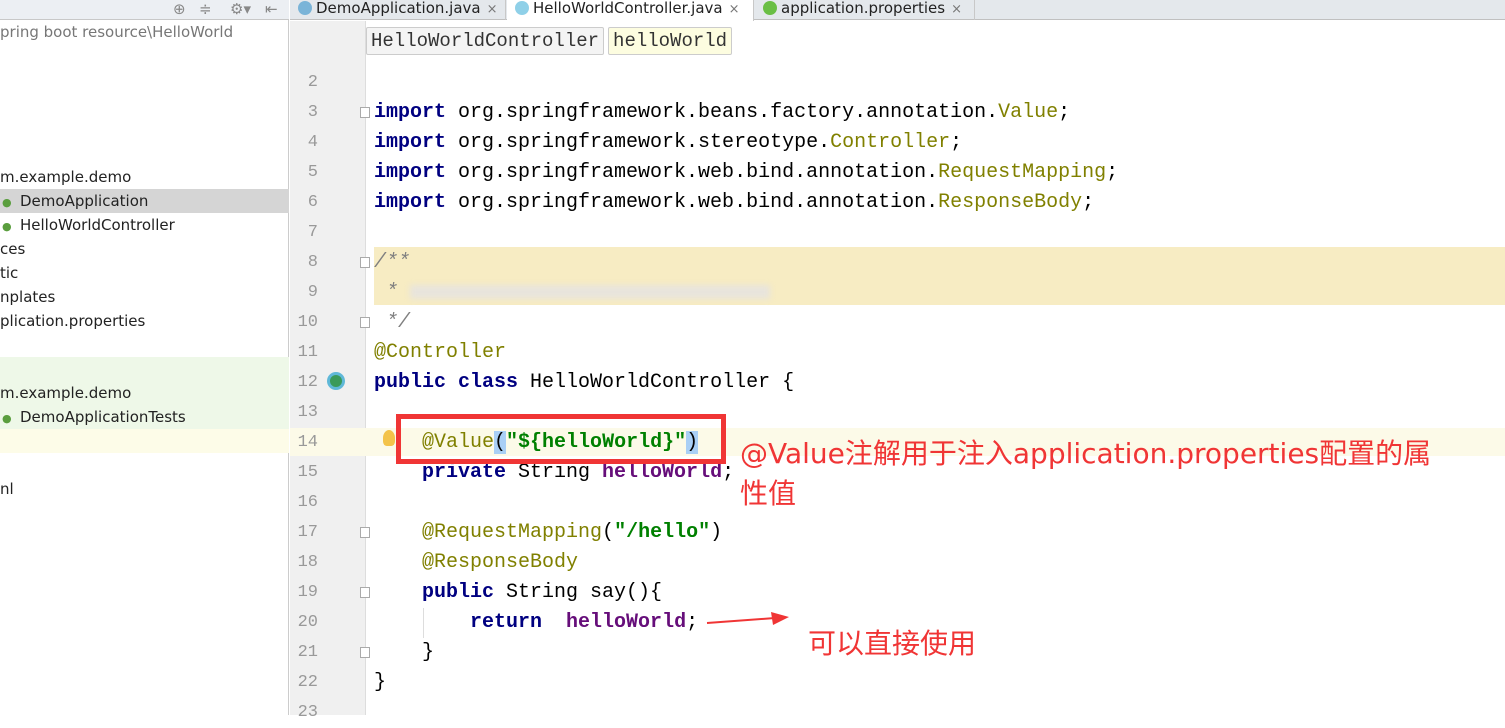  I want to click on tab-demoapplication: DemoApplication.java ×, so click(398, 10).